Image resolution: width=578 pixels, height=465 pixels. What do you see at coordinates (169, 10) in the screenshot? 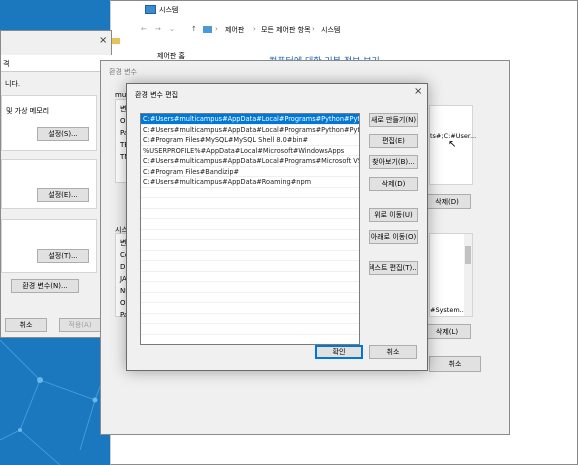
I see `system-window-title: 시스템` at bounding box center [169, 10].